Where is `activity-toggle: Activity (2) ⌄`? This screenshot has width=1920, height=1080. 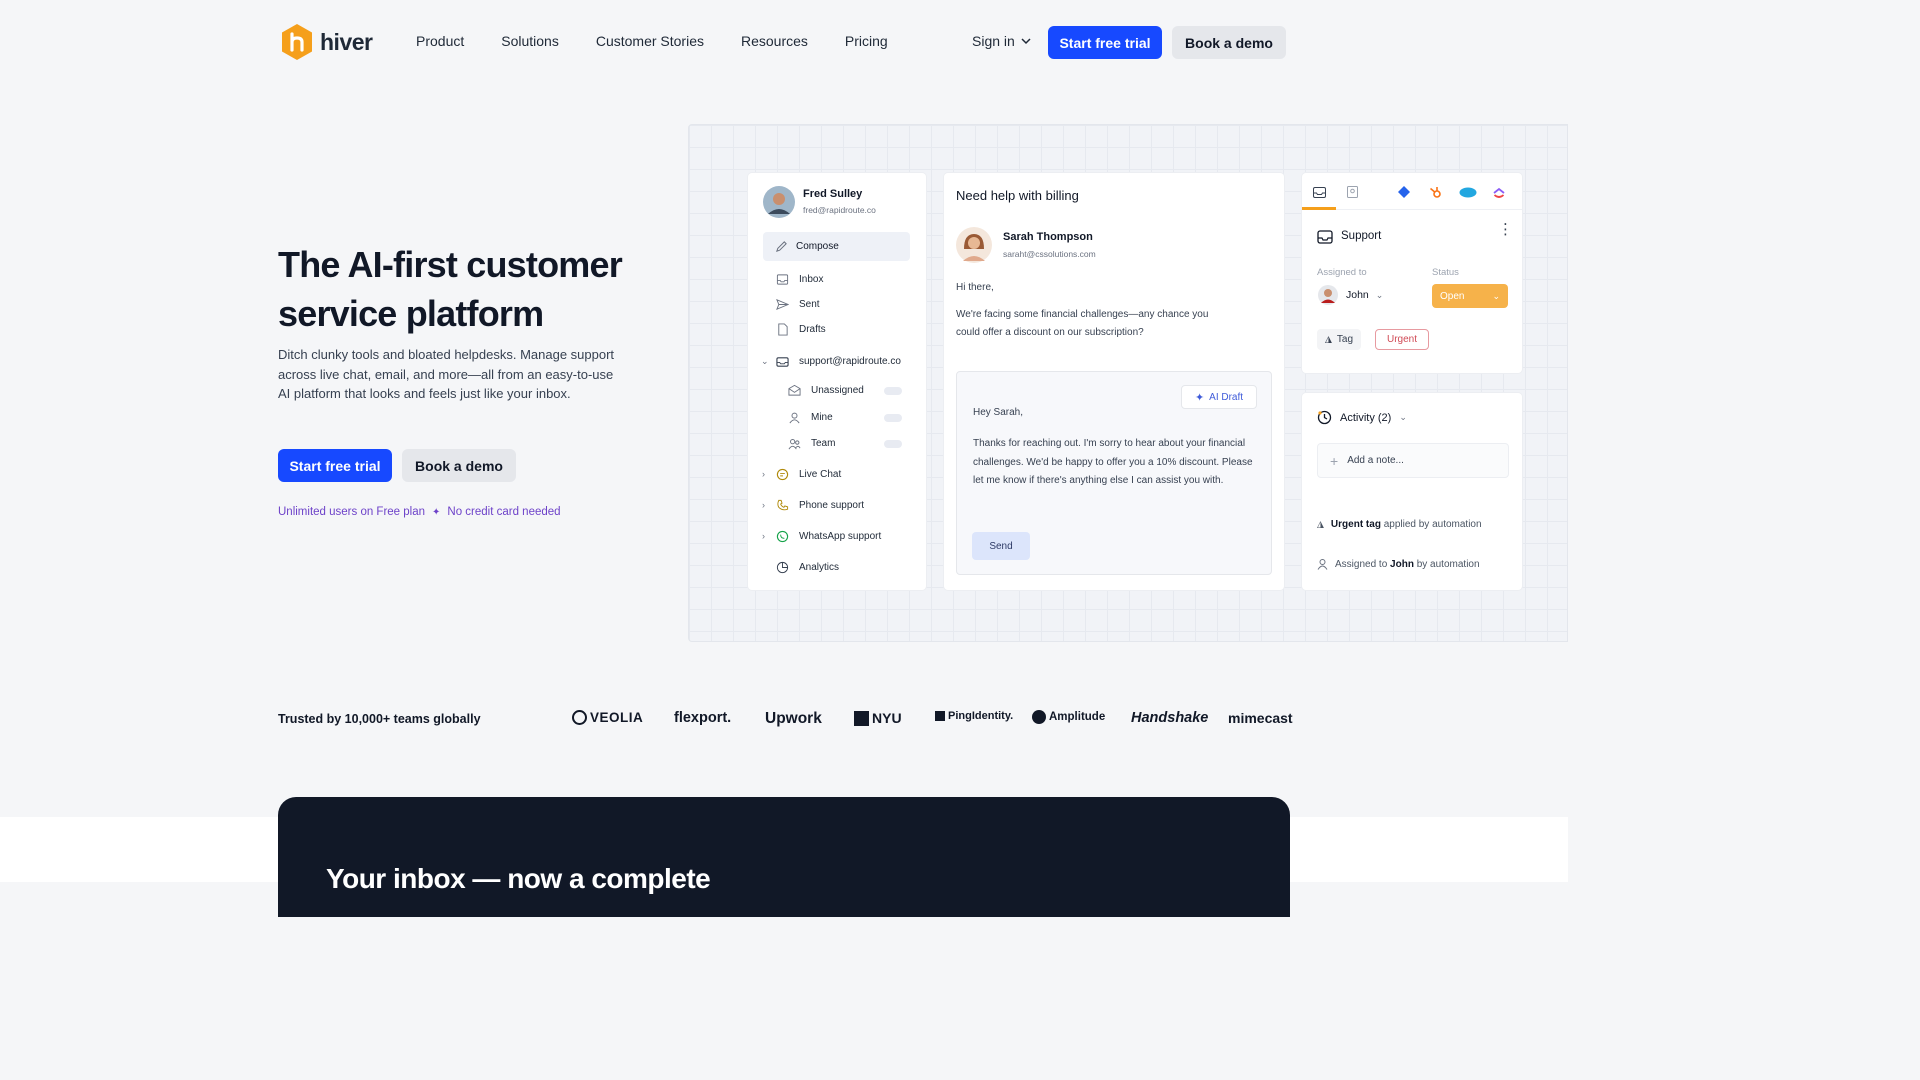 activity-toggle: Activity (2) ⌄ is located at coordinates (1362, 417).